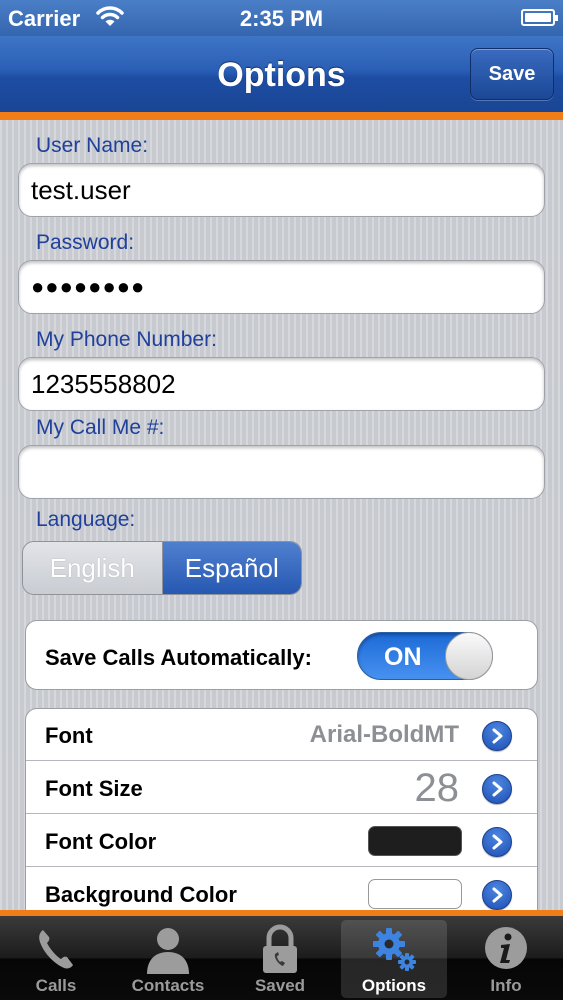 The image size is (563, 1000). Describe the element at coordinates (280, 949) in the screenshot. I see `lock-icon` at that location.